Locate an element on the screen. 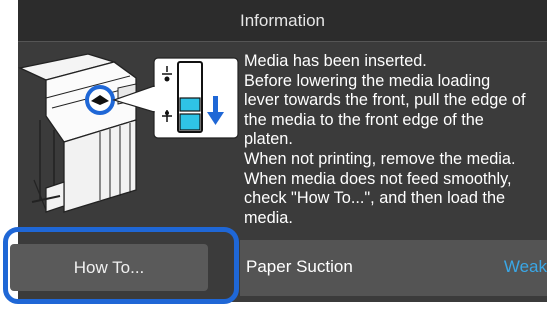 The height and width of the screenshot is (313, 547). message-line: media. is located at coordinates (268, 217).